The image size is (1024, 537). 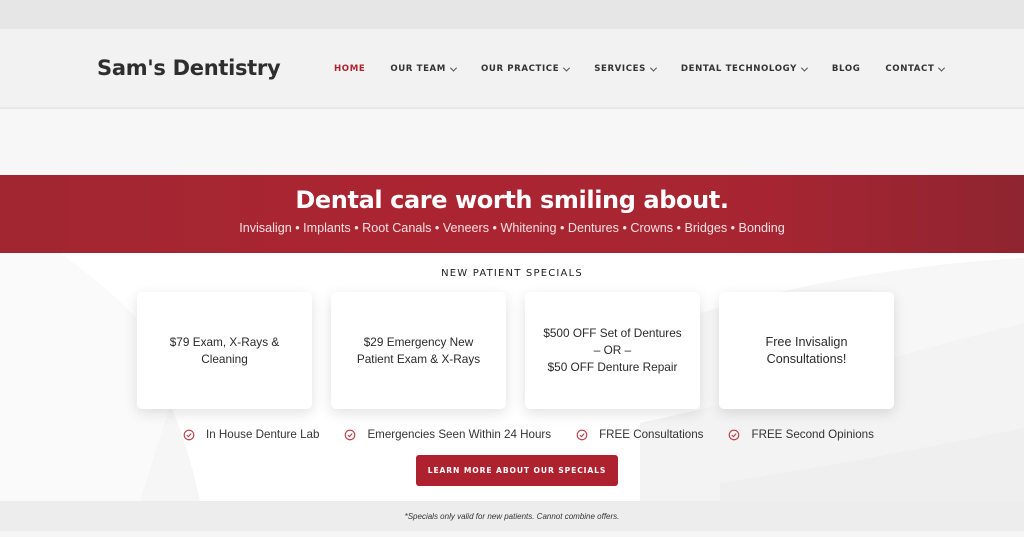 What do you see at coordinates (189, 68) in the screenshot?
I see `site-logo: Sam's Dentistry` at bounding box center [189, 68].